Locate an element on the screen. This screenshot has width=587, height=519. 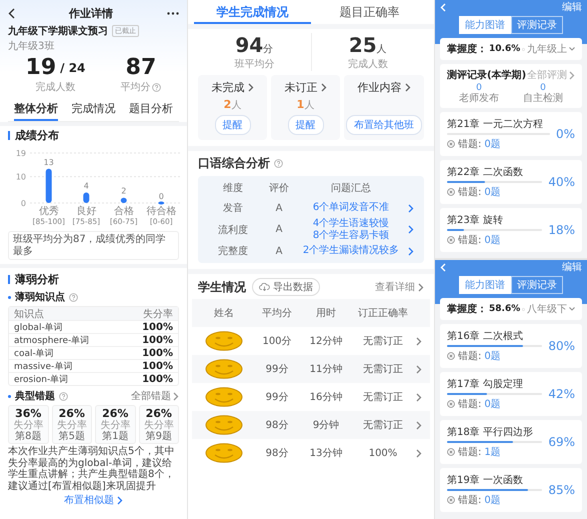
card-title-link: 未订正 is located at coordinates (305, 87).